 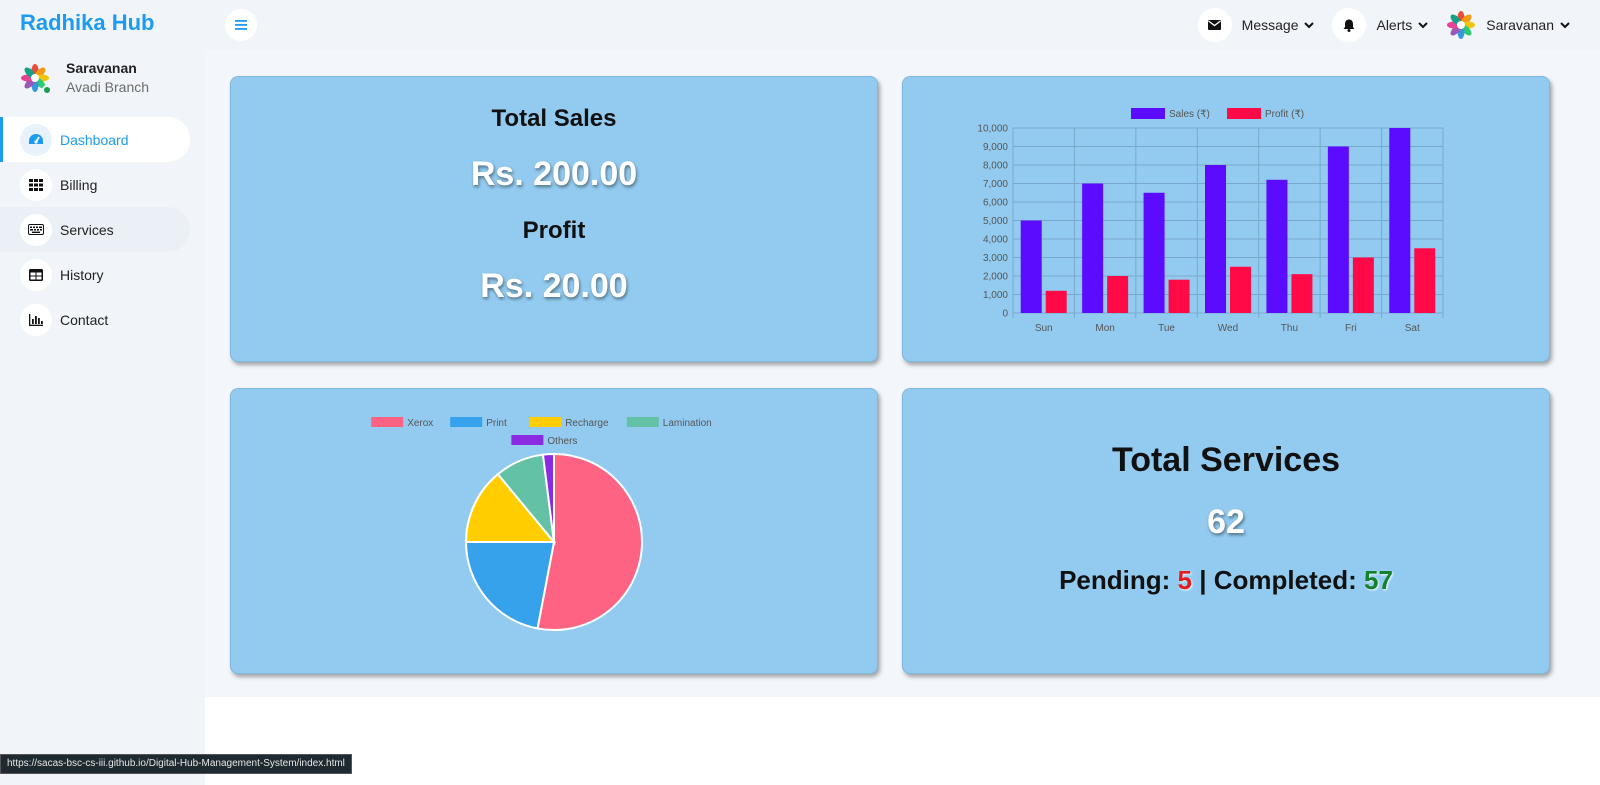 What do you see at coordinates (995, 240) in the screenshot?
I see `y-tick-label: 4,000` at bounding box center [995, 240].